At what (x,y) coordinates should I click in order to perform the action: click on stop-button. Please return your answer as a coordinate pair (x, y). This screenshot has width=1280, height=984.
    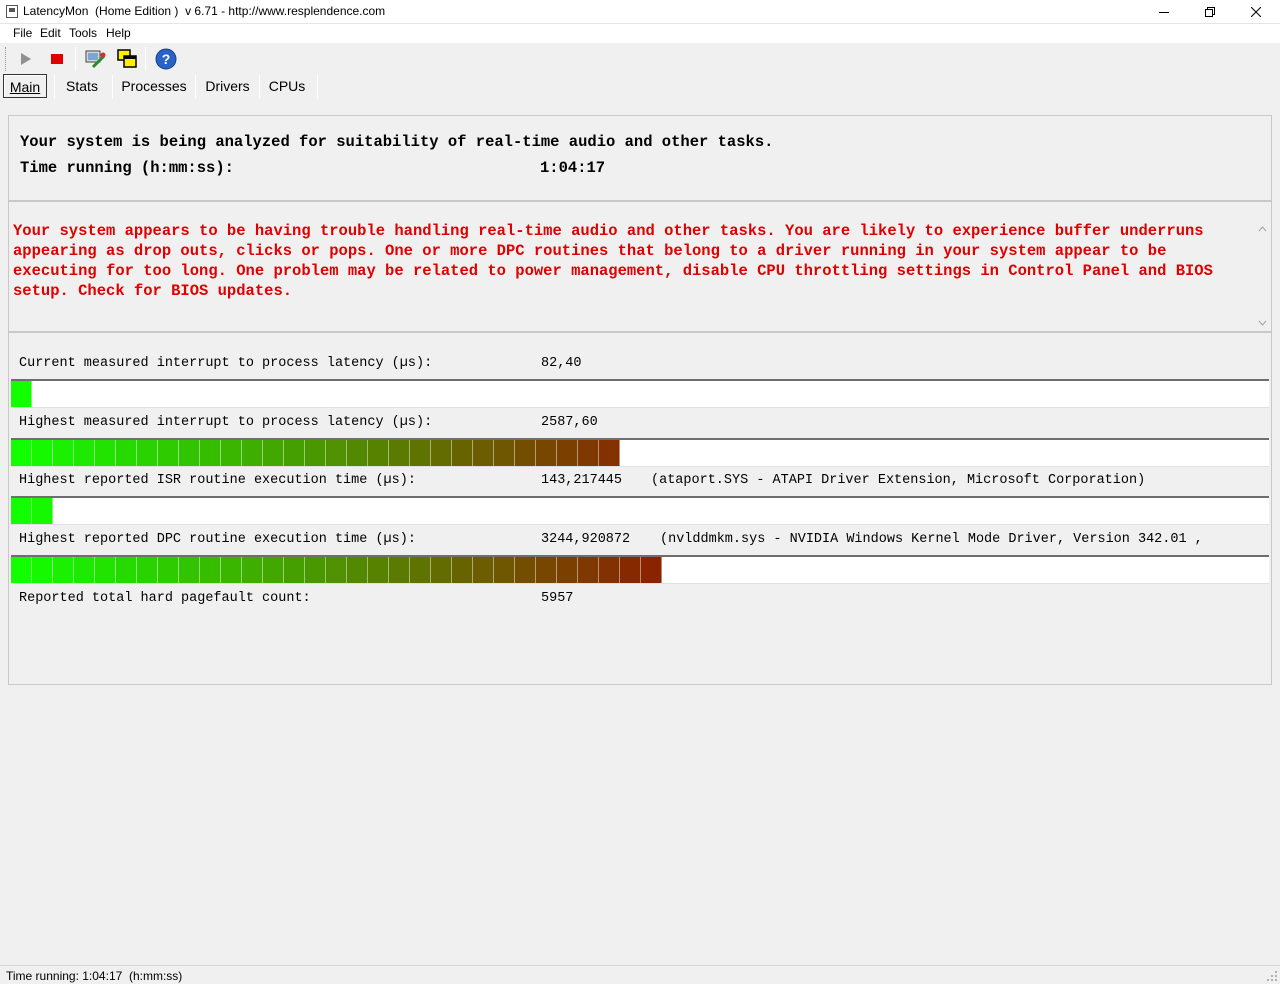
    Looking at the image, I should click on (57, 59).